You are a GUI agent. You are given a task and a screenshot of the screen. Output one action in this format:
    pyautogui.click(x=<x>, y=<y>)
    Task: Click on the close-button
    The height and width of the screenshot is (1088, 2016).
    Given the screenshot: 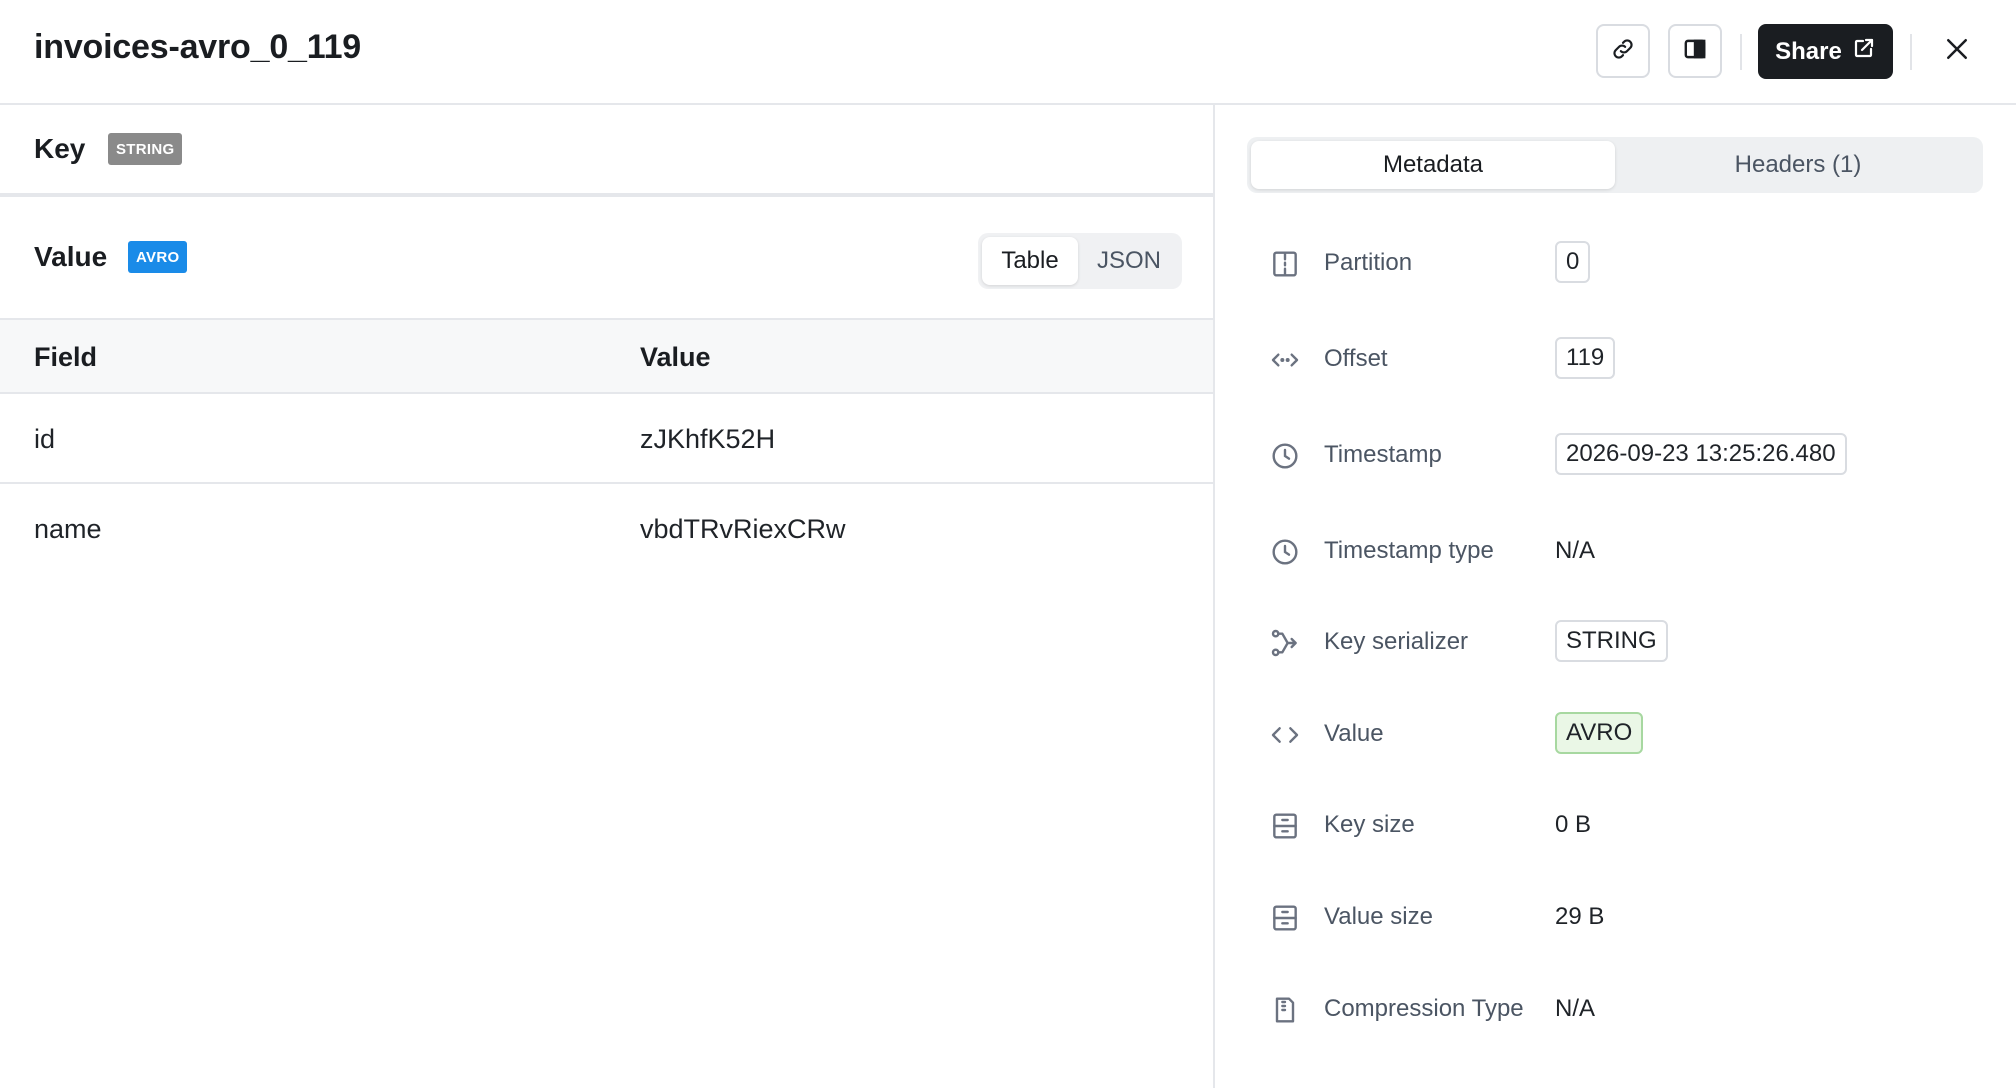 What is the action you would take?
    pyautogui.click(x=1957, y=51)
    